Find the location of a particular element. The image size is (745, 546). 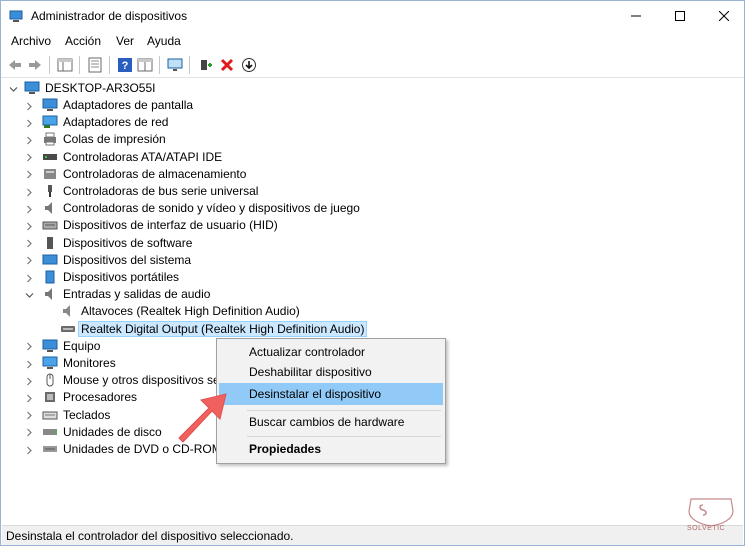

maximize-button is located at coordinates (680, 16).